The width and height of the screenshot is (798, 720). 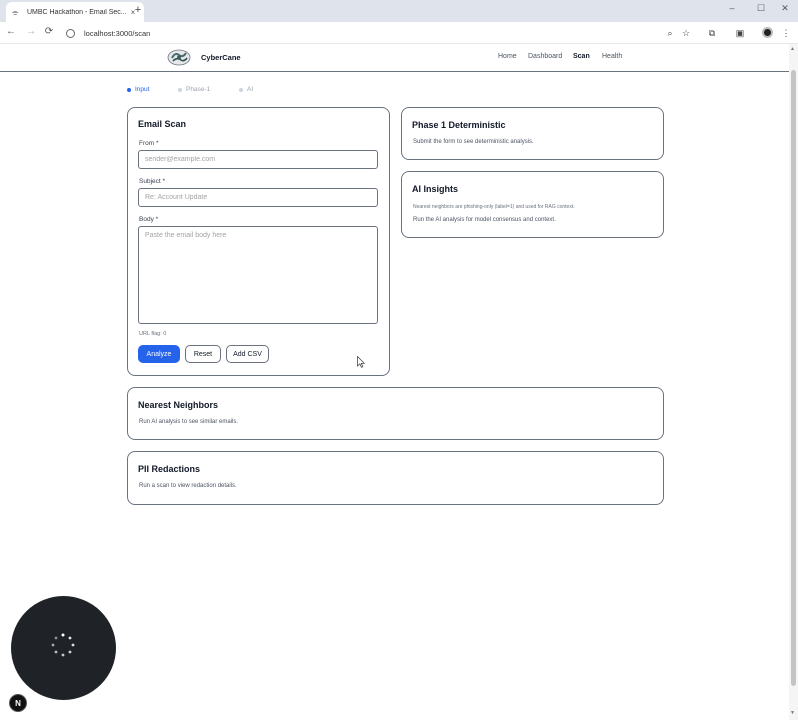 What do you see at coordinates (221, 57) in the screenshot?
I see `brand-name: CyberCane` at bounding box center [221, 57].